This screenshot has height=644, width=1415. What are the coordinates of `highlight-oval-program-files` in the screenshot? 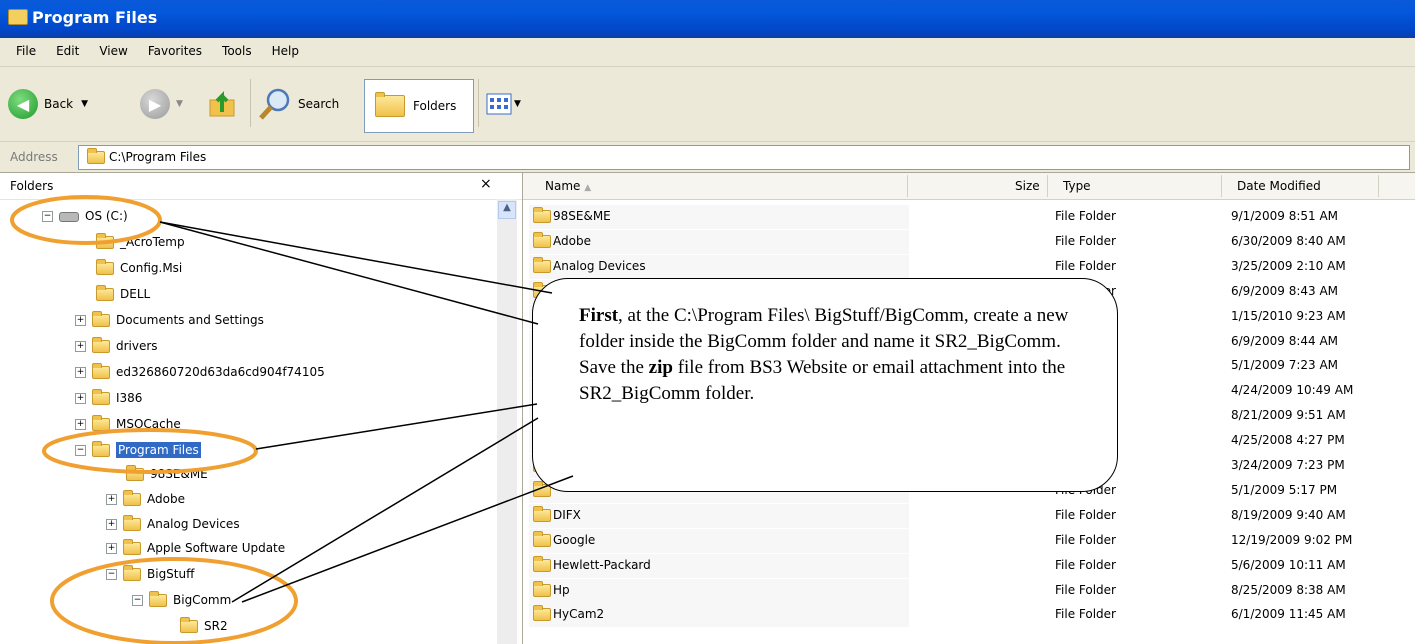 It's located at (150, 451).